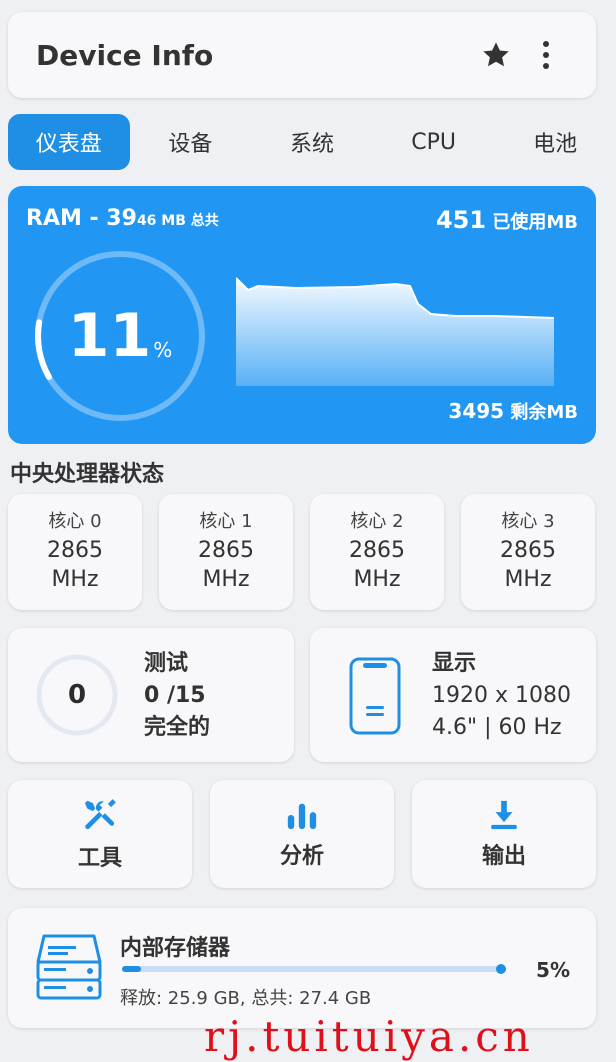 The width and height of the screenshot is (616, 1062). Describe the element at coordinates (100, 814) in the screenshot. I see `tools-icon` at that location.